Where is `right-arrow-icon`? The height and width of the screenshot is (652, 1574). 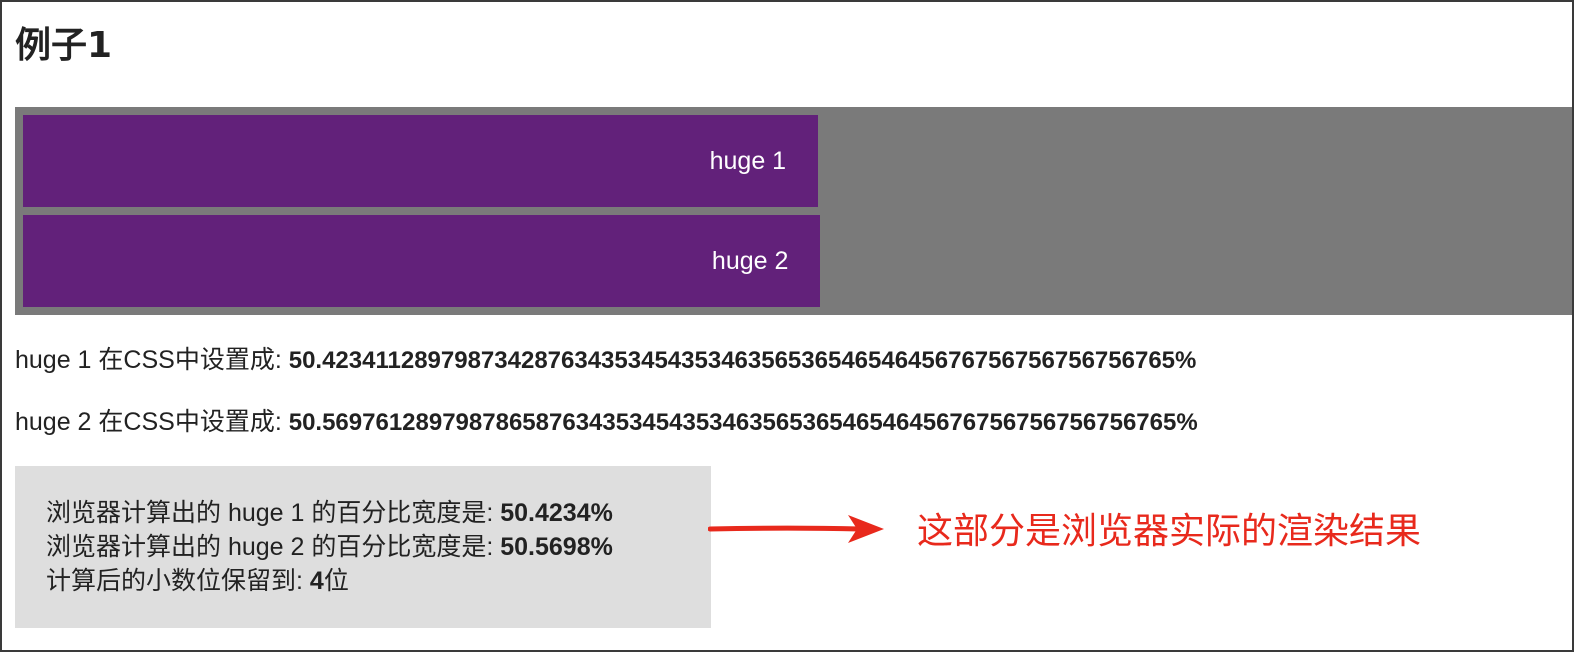
right-arrow-icon is located at coordinates (796, 529).